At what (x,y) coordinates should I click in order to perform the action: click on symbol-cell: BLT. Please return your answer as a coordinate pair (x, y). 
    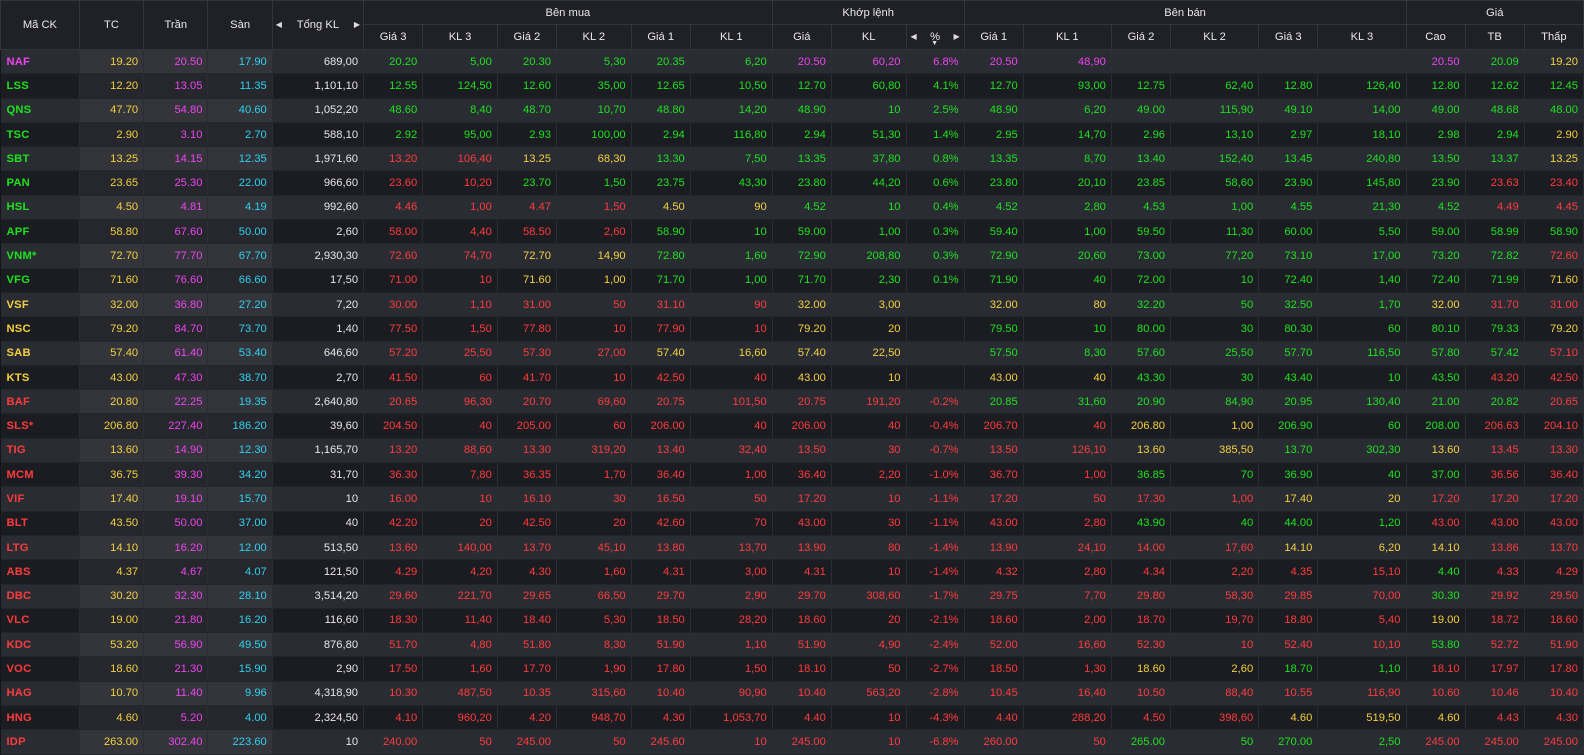
    Looking at the image, I should click on (40, 523).